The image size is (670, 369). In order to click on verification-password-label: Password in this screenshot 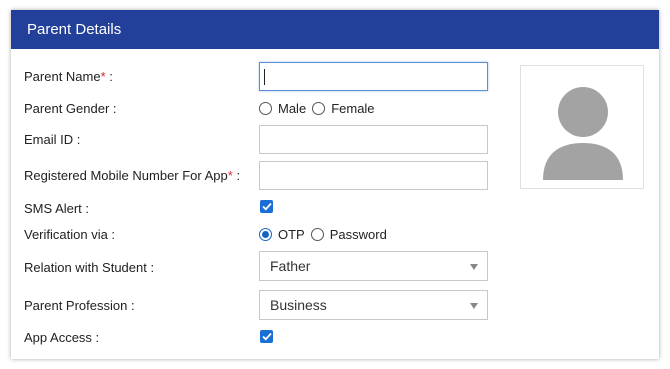, I will do `click(358, 234)`.